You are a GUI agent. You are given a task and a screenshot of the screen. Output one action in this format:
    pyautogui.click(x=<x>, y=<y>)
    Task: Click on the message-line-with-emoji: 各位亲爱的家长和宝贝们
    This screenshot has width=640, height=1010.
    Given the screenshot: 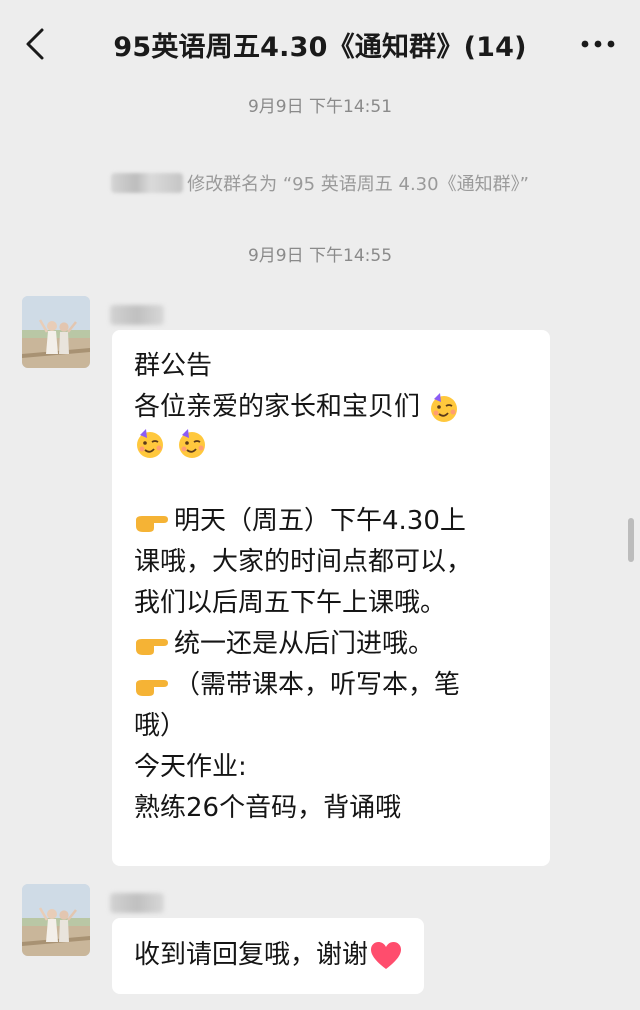 What is the action you would take?
    pyautogui.click(x=331, y=407)
    